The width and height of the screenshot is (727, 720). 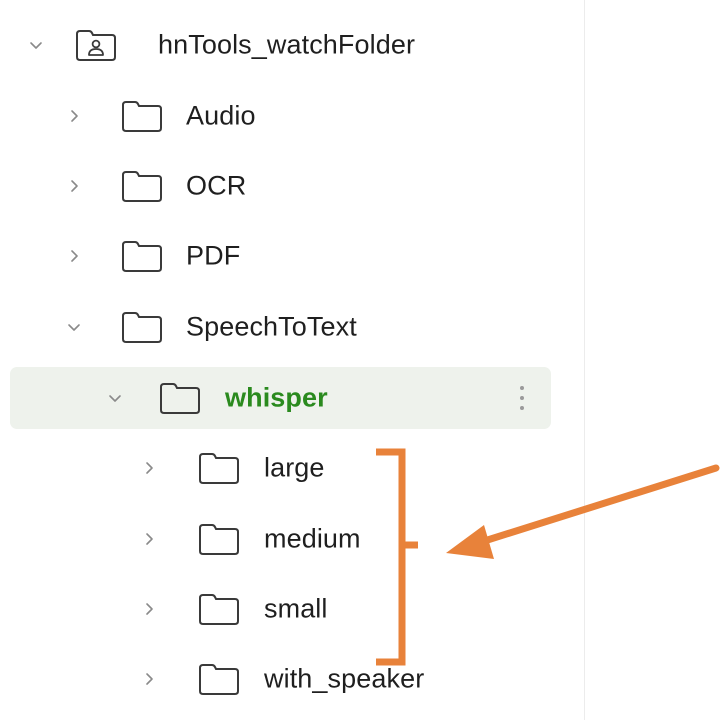 I want to click on tree-item-label: Audio, so click(x=221, y=115).